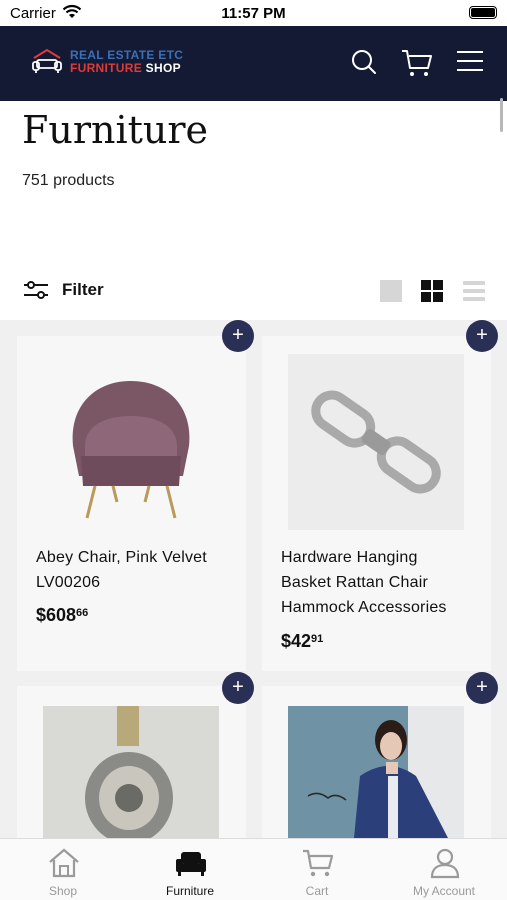  I want to click on sliders-icon, so click(36, 290).